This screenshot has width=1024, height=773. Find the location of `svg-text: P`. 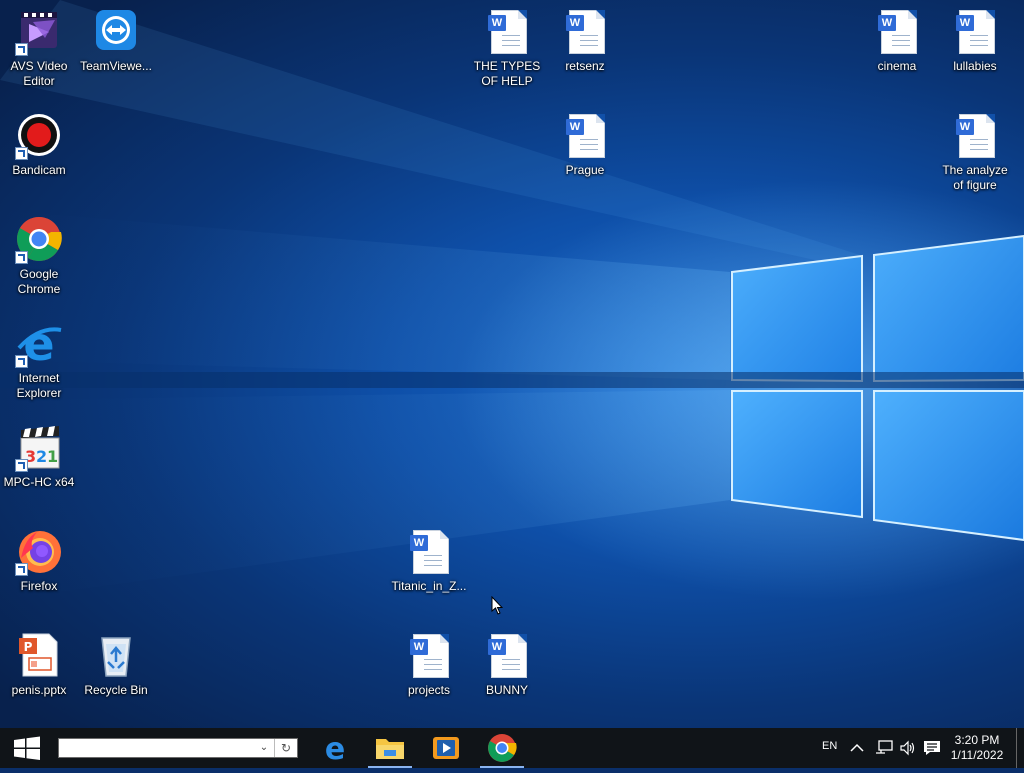

svg-text: P is located at coordinates (28, 647).